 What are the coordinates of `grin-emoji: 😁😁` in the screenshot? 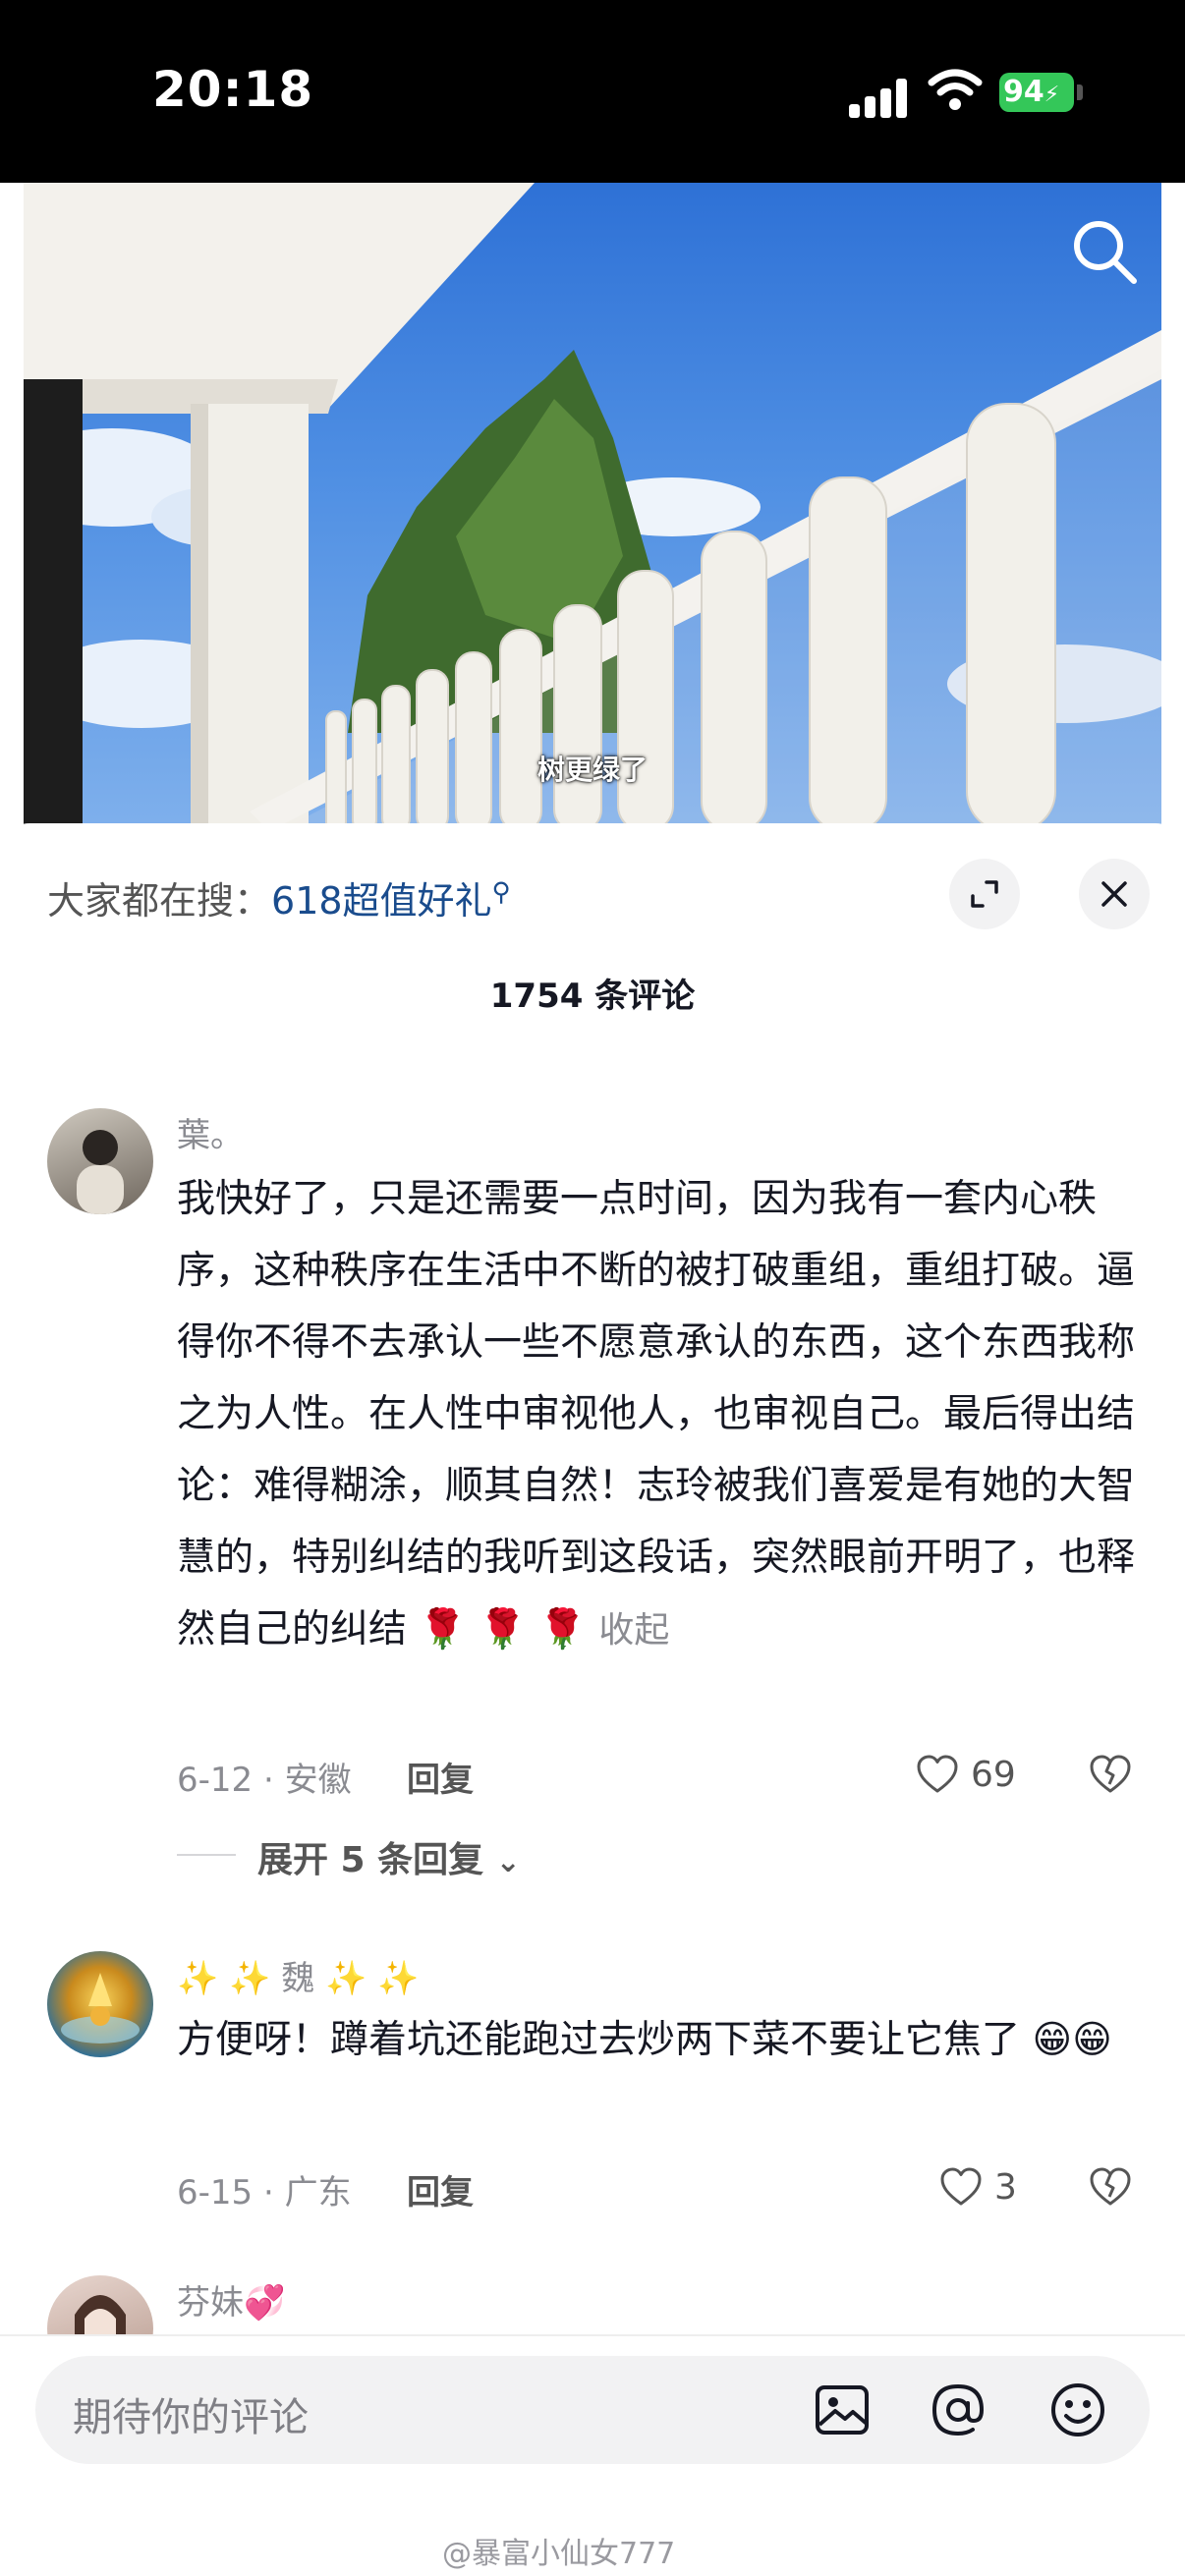 It's located at (1072, 2040).